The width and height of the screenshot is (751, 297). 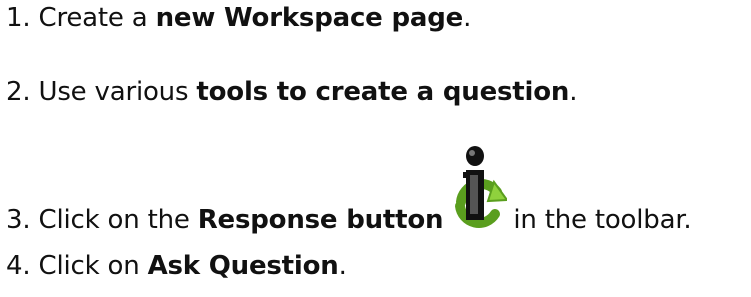 I want to click on step-number: 4., so click(x=18, y=266).